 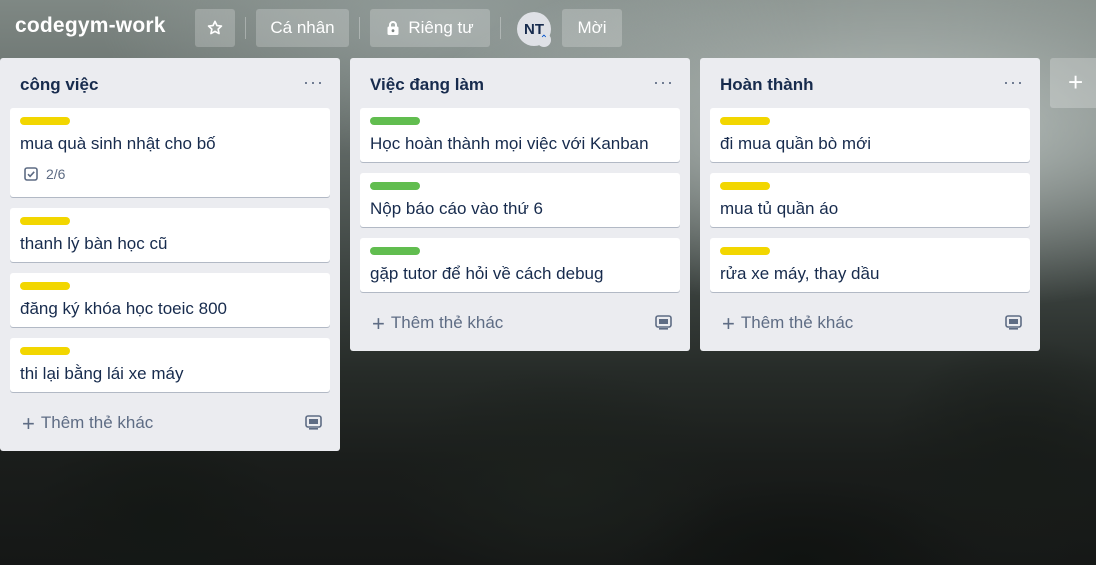 What do you see at coordinates (102, 373) in the screenshot?
I see `card-title: thi lại bằng lái xe máy` at bounding box center [102, 373].